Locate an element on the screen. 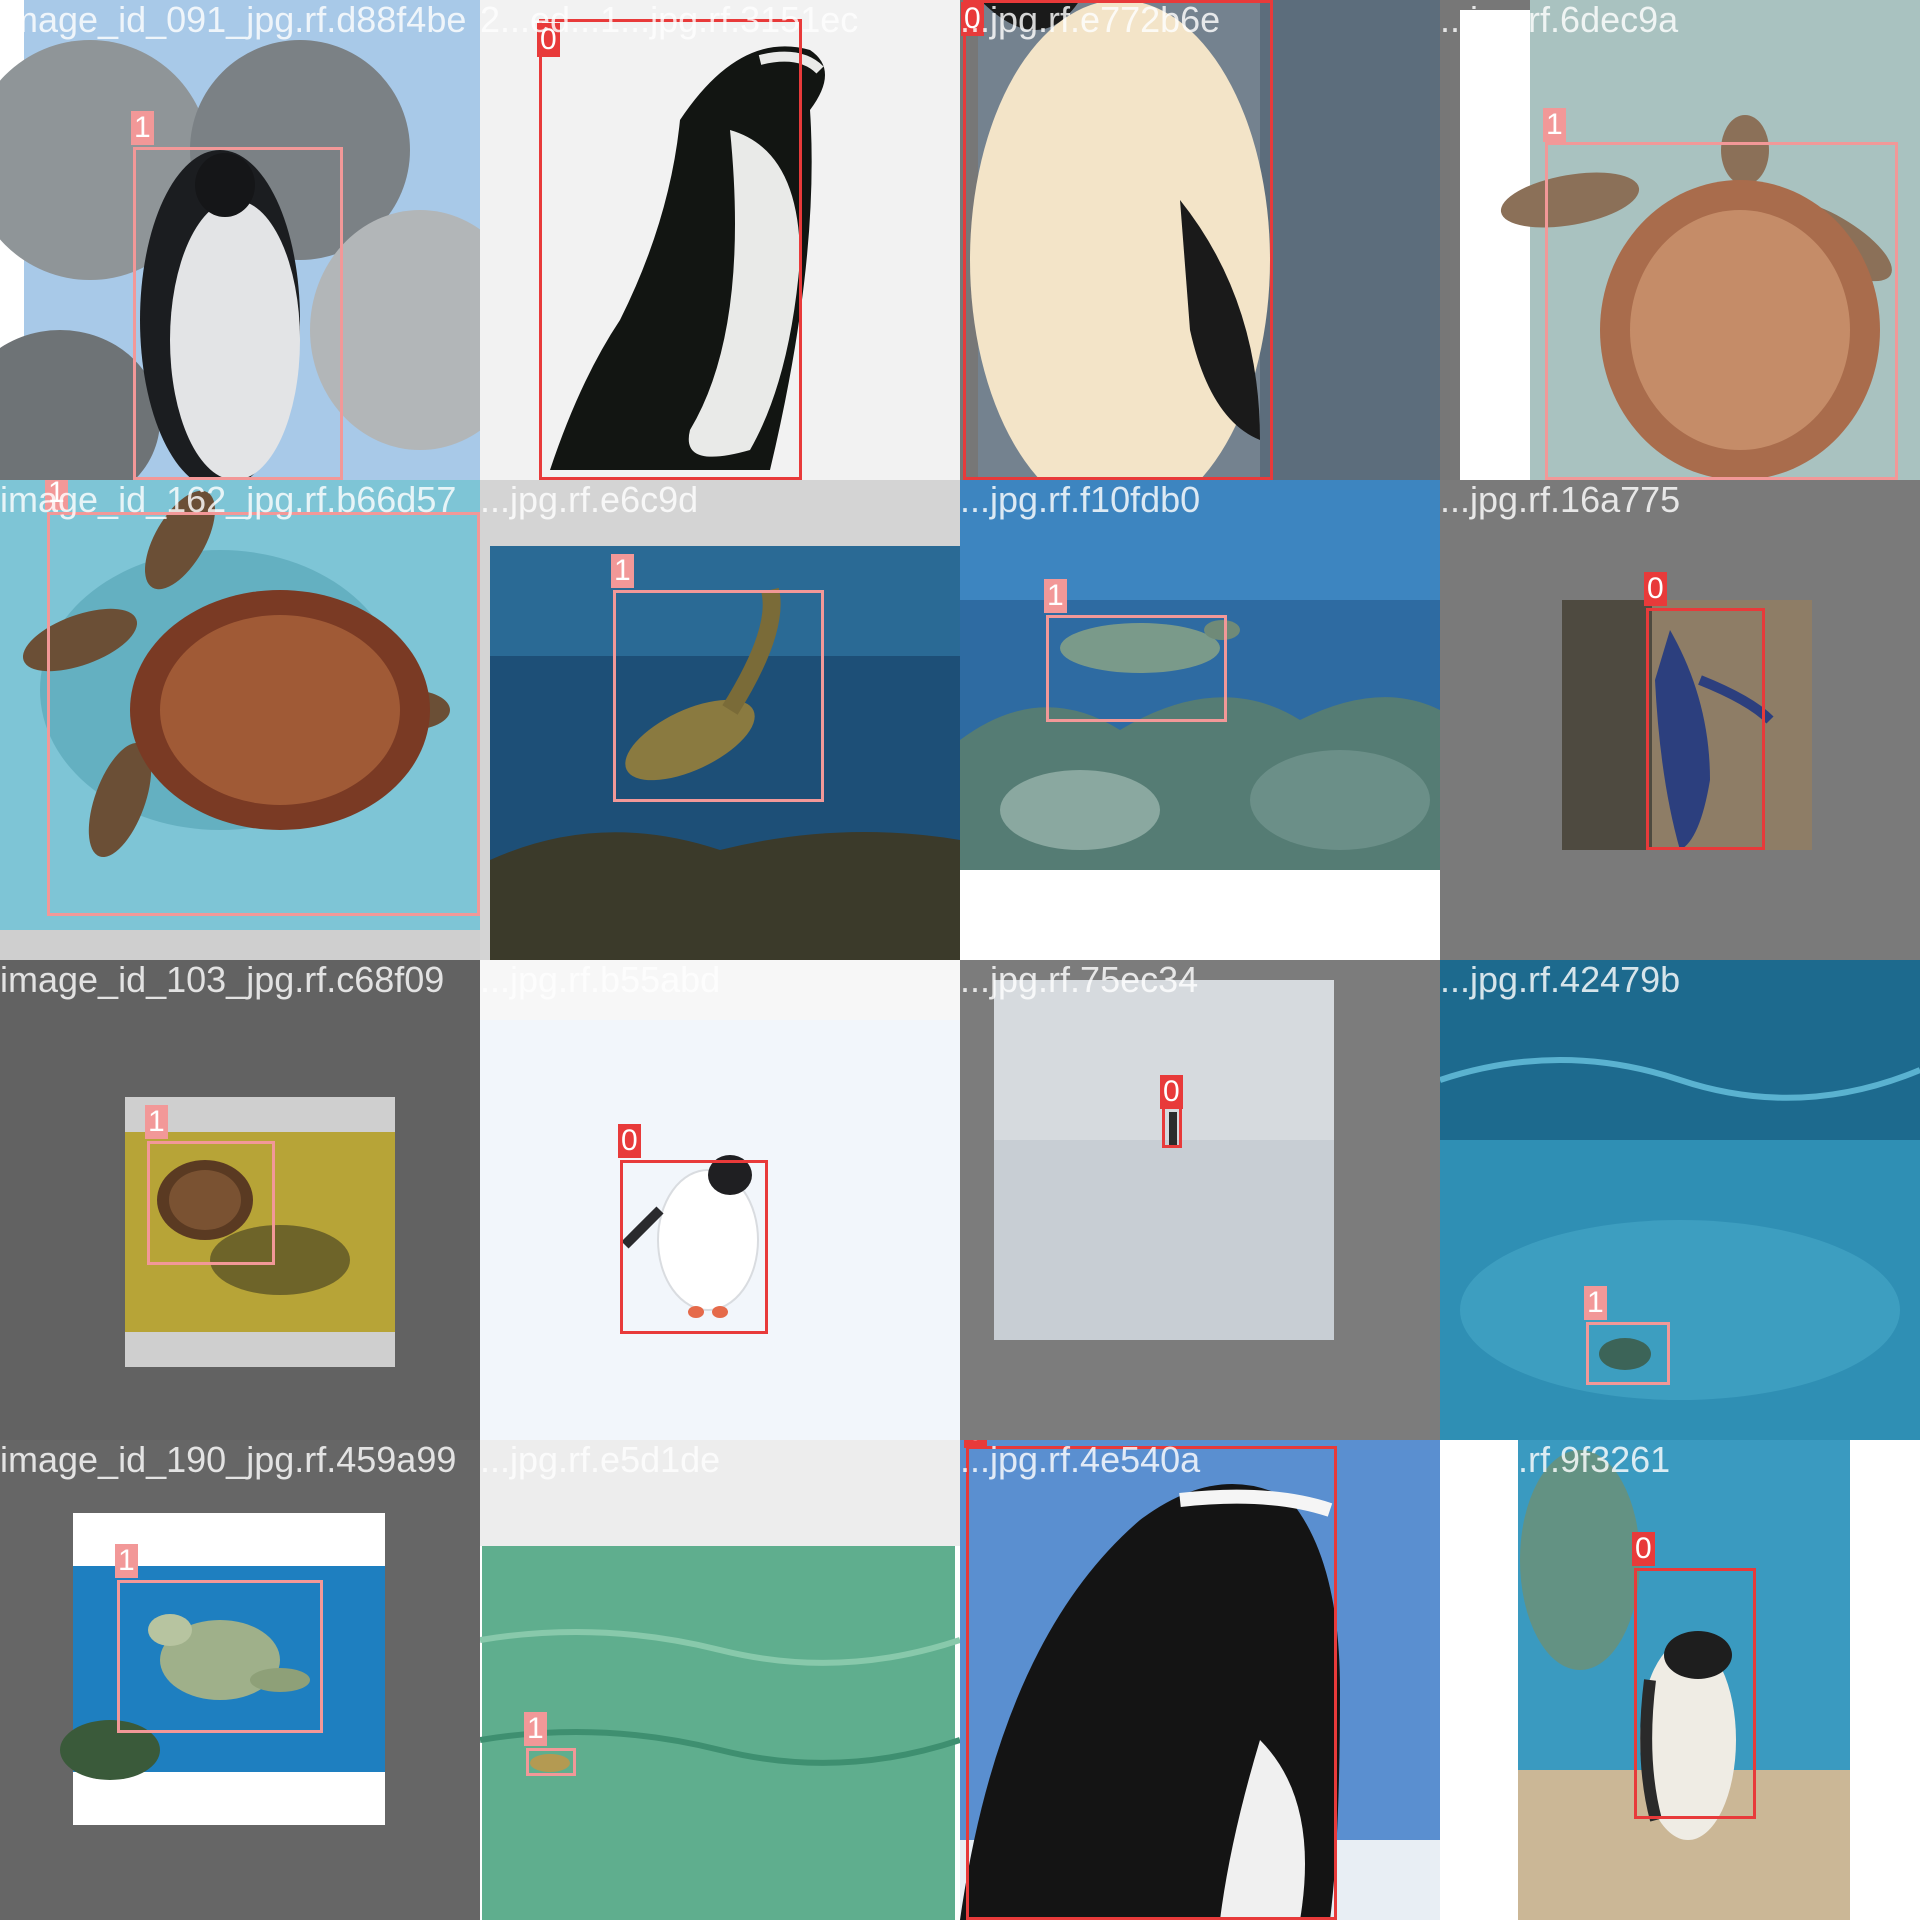 This screenshot has width=1920, height=1920. tile-06: 1 ...jpg.rf.e6c9d is located at coordinates (720, 720).